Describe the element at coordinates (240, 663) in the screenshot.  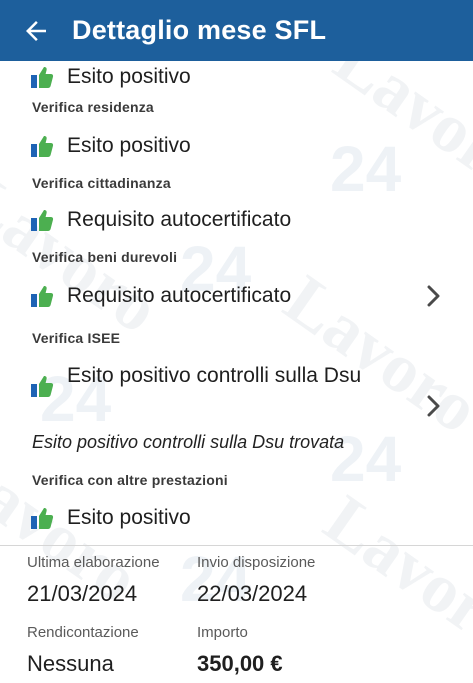
I see `importo-value: 350,00 €` at that location.